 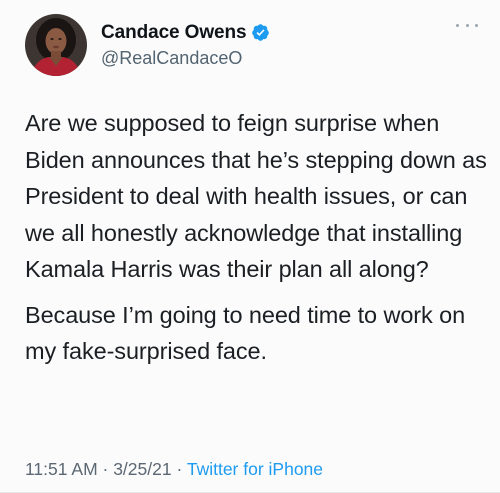 I want to click on author-handle: @RealCandaceO, so click(x=185, y=58).